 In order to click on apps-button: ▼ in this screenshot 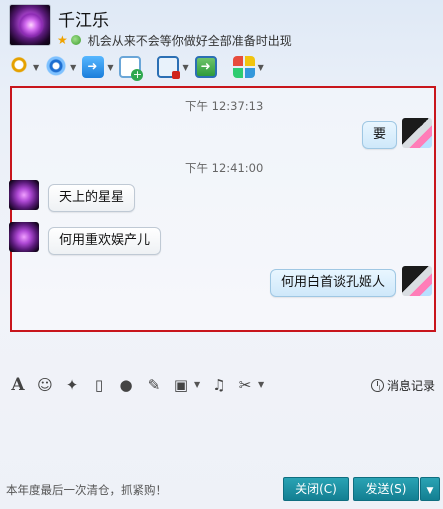, I will do `click(248, 67)`.